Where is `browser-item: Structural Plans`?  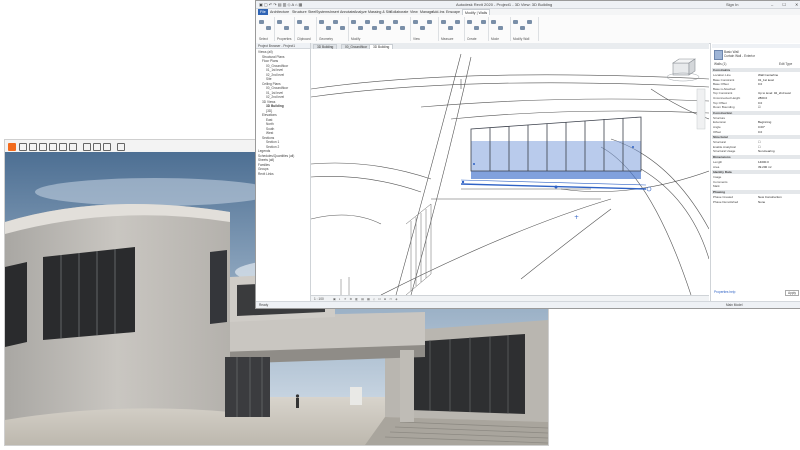
browser-item: Structural Plans is located at coordinates (273, 57).